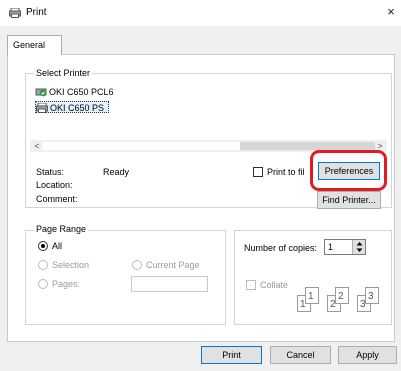  What do you see at coordinates (251, 285) in the screenshot?
I see `collate-checkbox` at bounding box center [251, 285].